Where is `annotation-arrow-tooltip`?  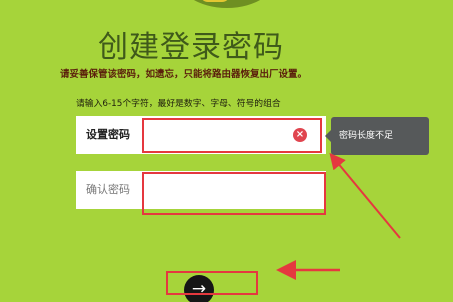
annotation-arrow-tooltip is located at coordinates (365, 195).